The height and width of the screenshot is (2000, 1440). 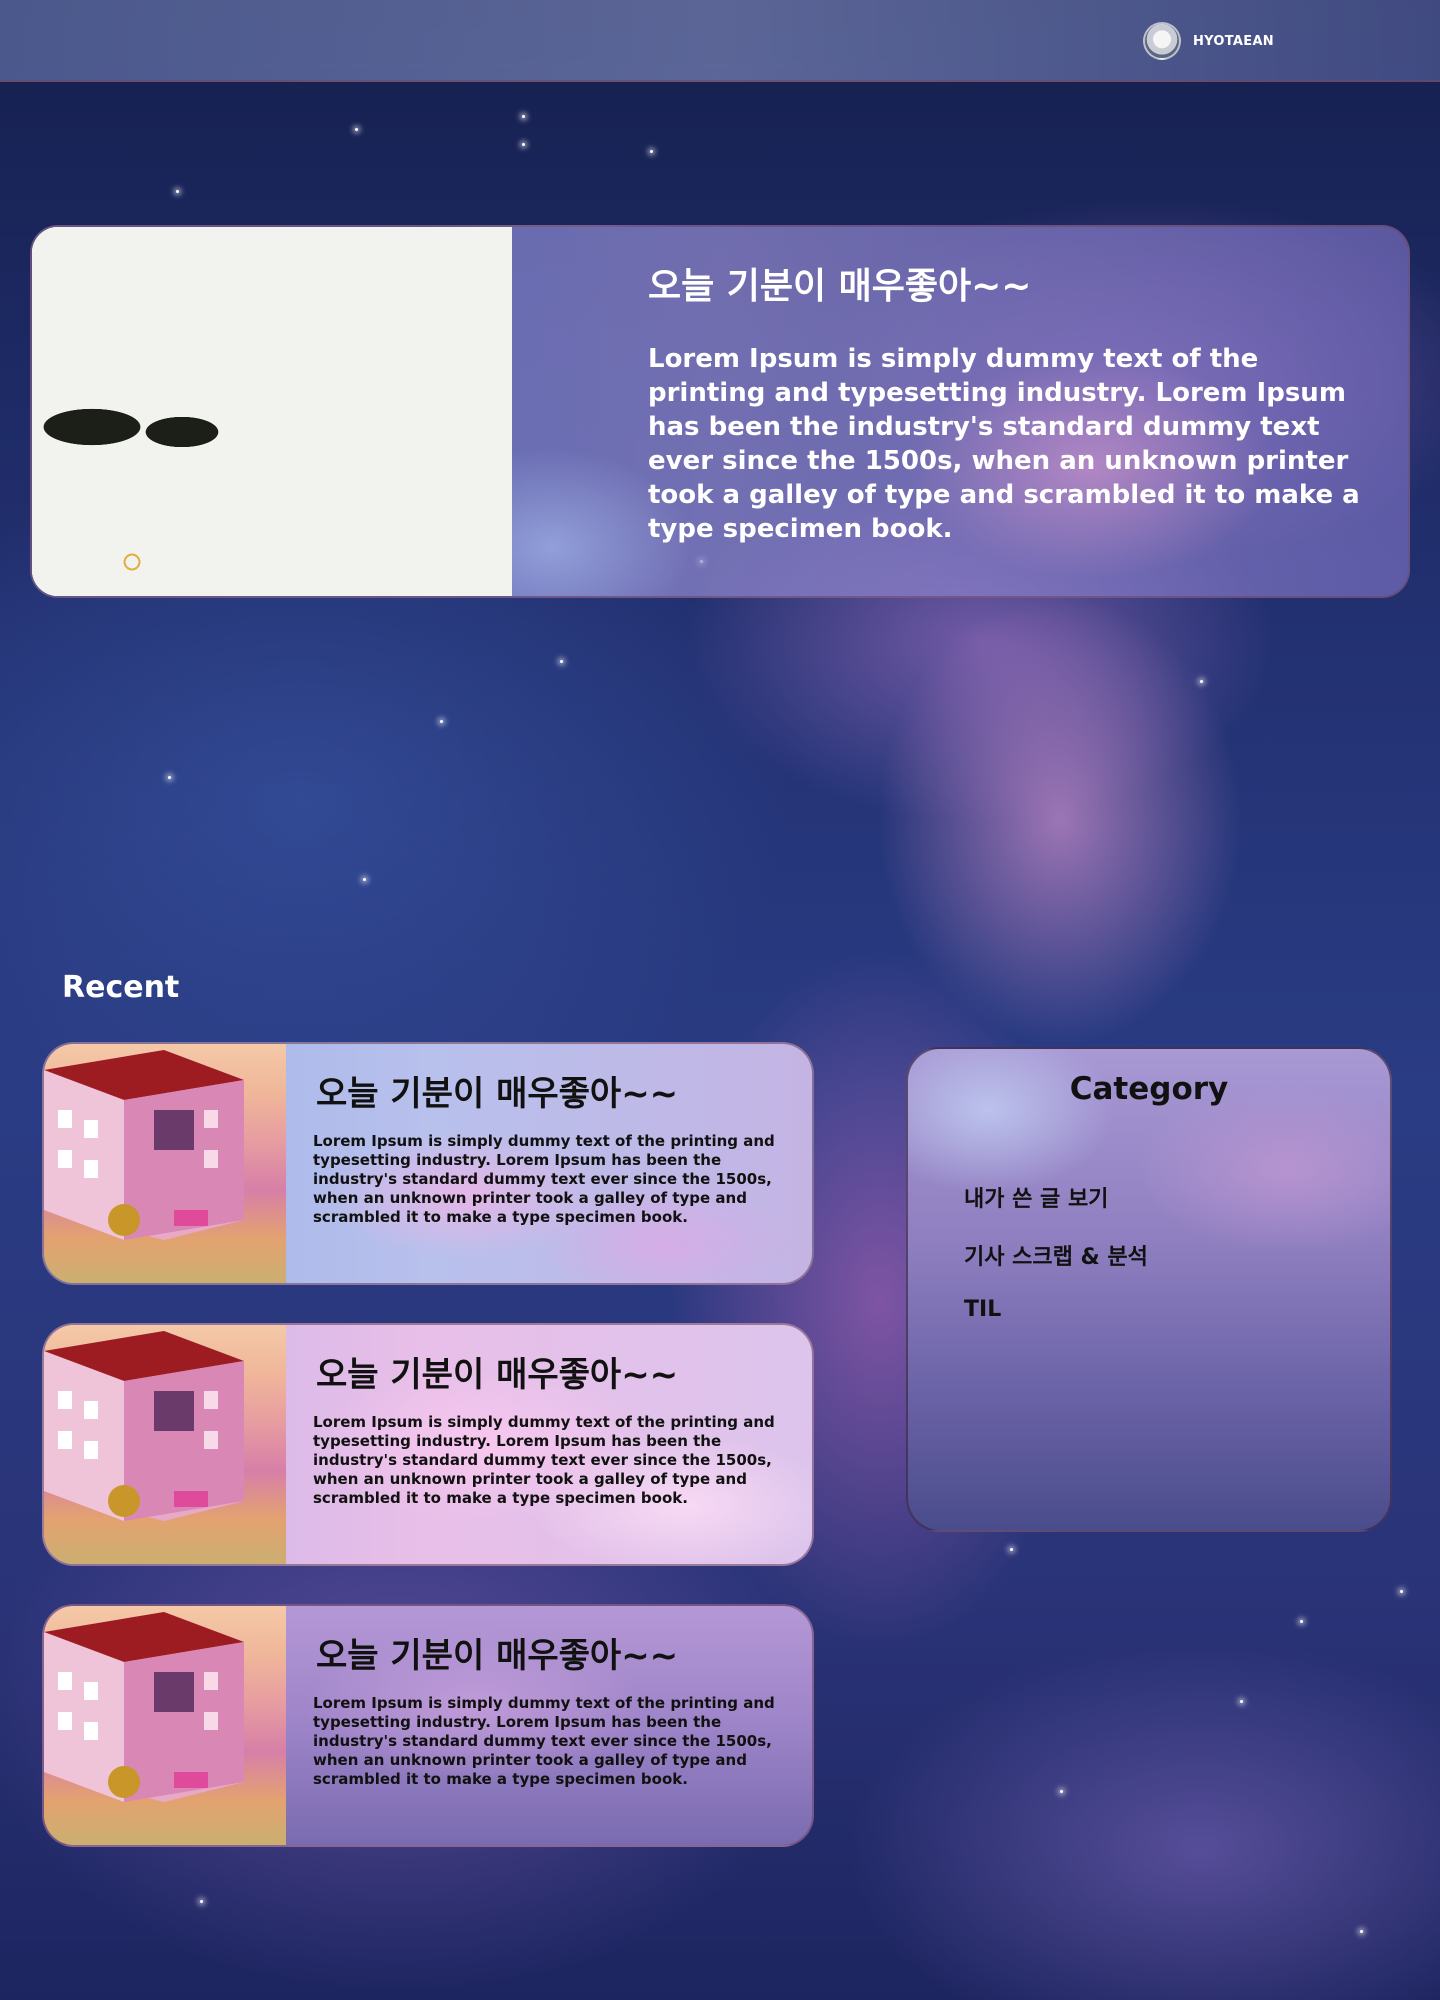 I want to click on user-profile: HYOTAEAN, so click(x=1208, y=41).